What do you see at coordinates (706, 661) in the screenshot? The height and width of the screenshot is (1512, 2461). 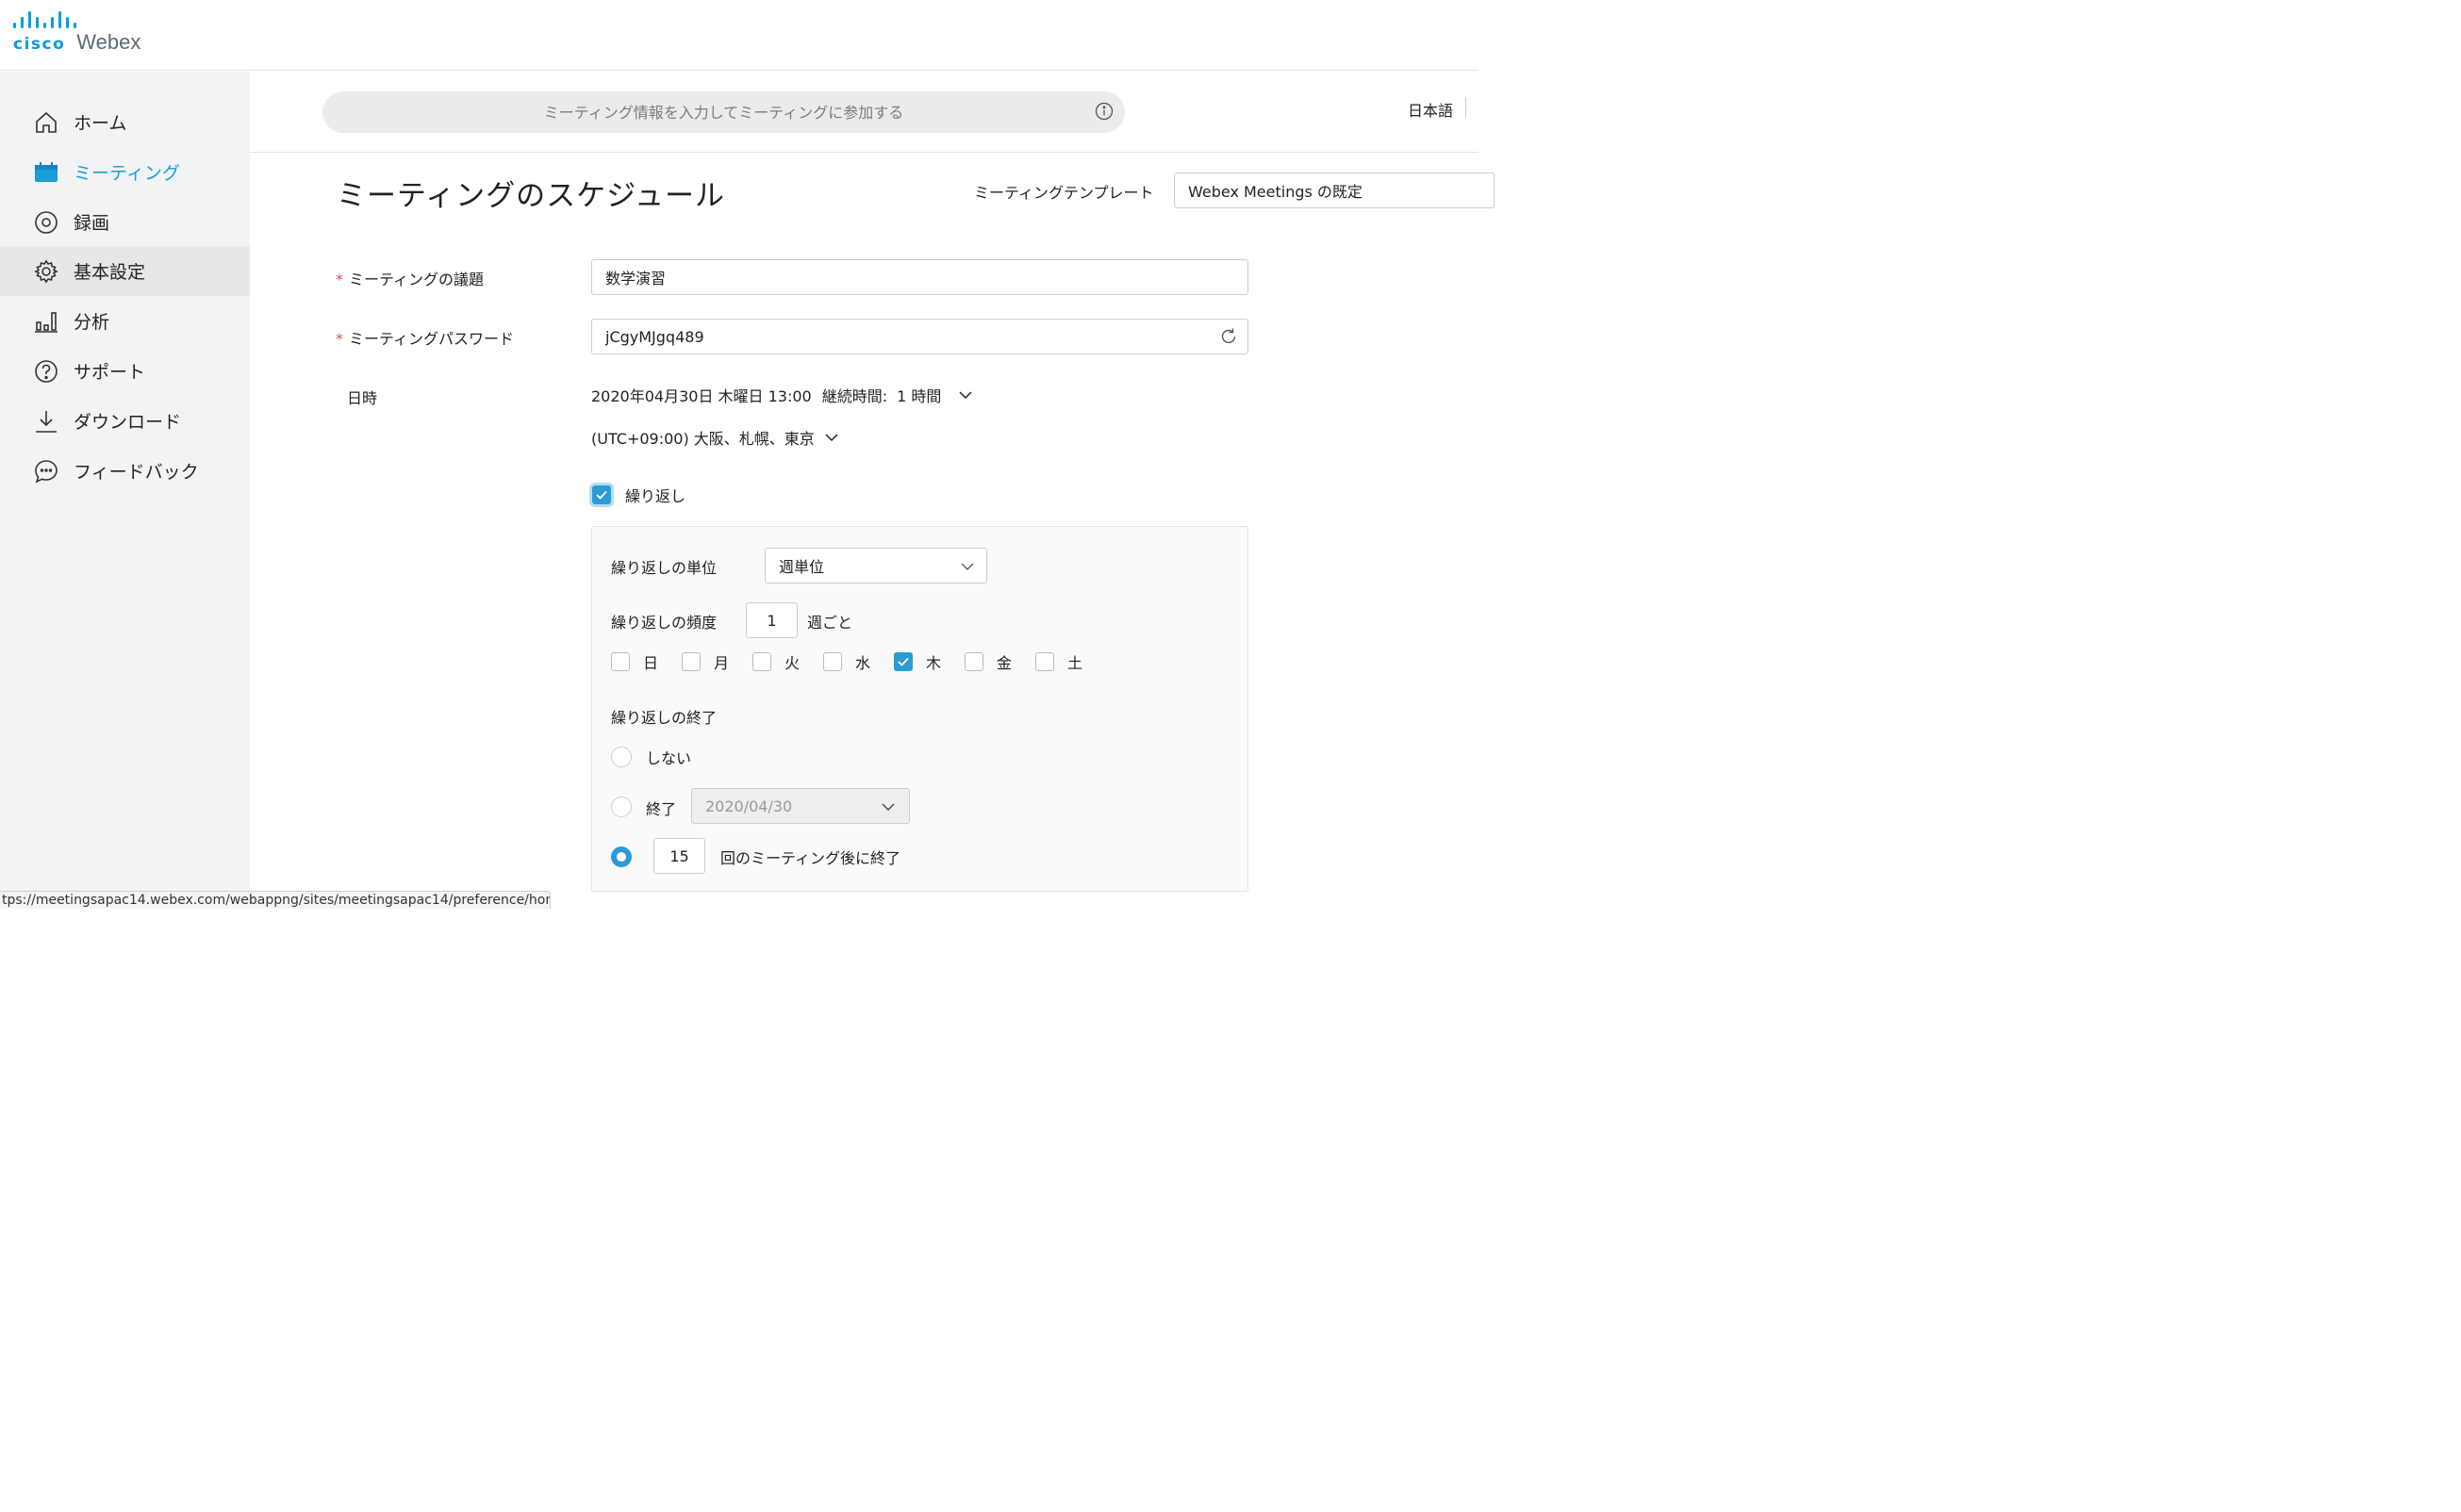 I see `weekday-mon: 月` at bounding box center [706, 661].